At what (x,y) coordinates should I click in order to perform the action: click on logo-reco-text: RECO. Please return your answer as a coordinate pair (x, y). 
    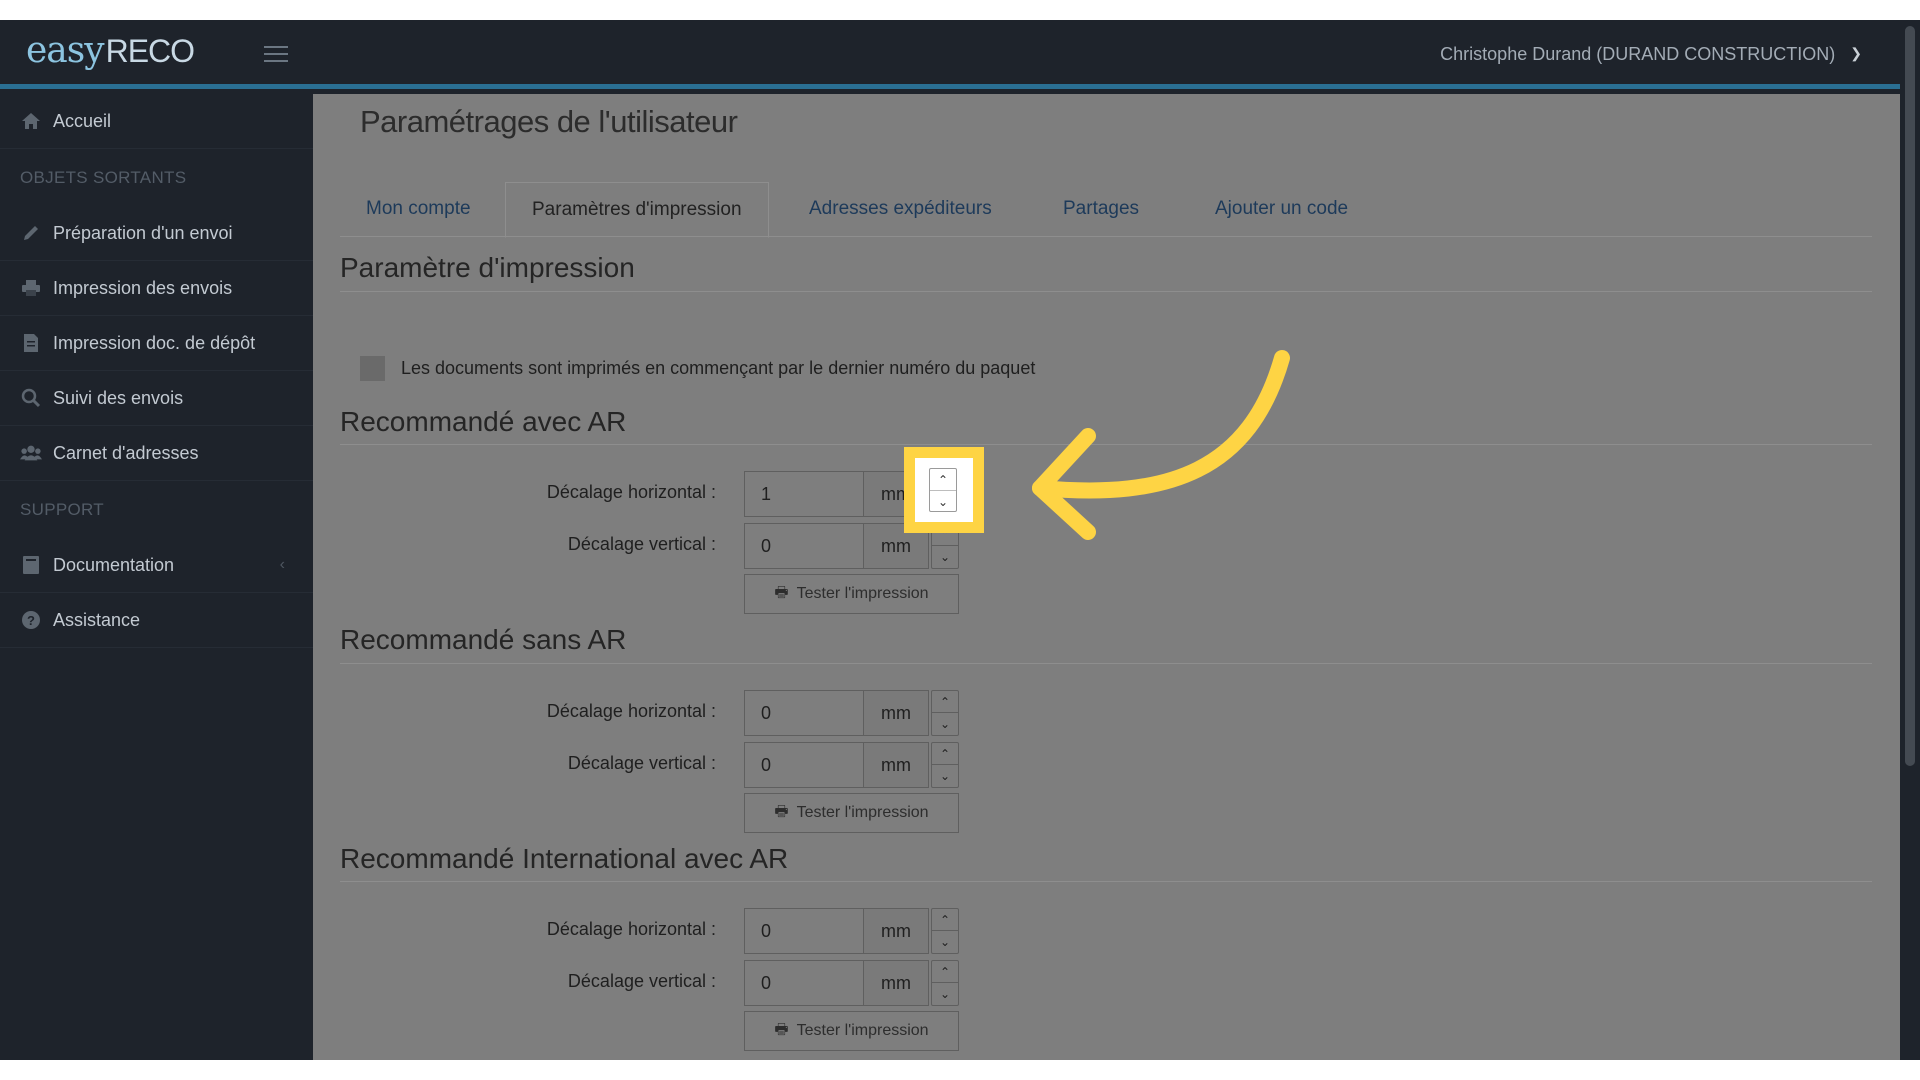
    Looking at the image, I should click on (150, 51).